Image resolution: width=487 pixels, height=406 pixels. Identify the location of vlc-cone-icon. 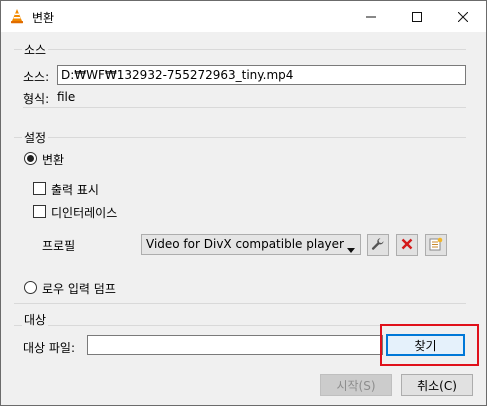
(17, 16).